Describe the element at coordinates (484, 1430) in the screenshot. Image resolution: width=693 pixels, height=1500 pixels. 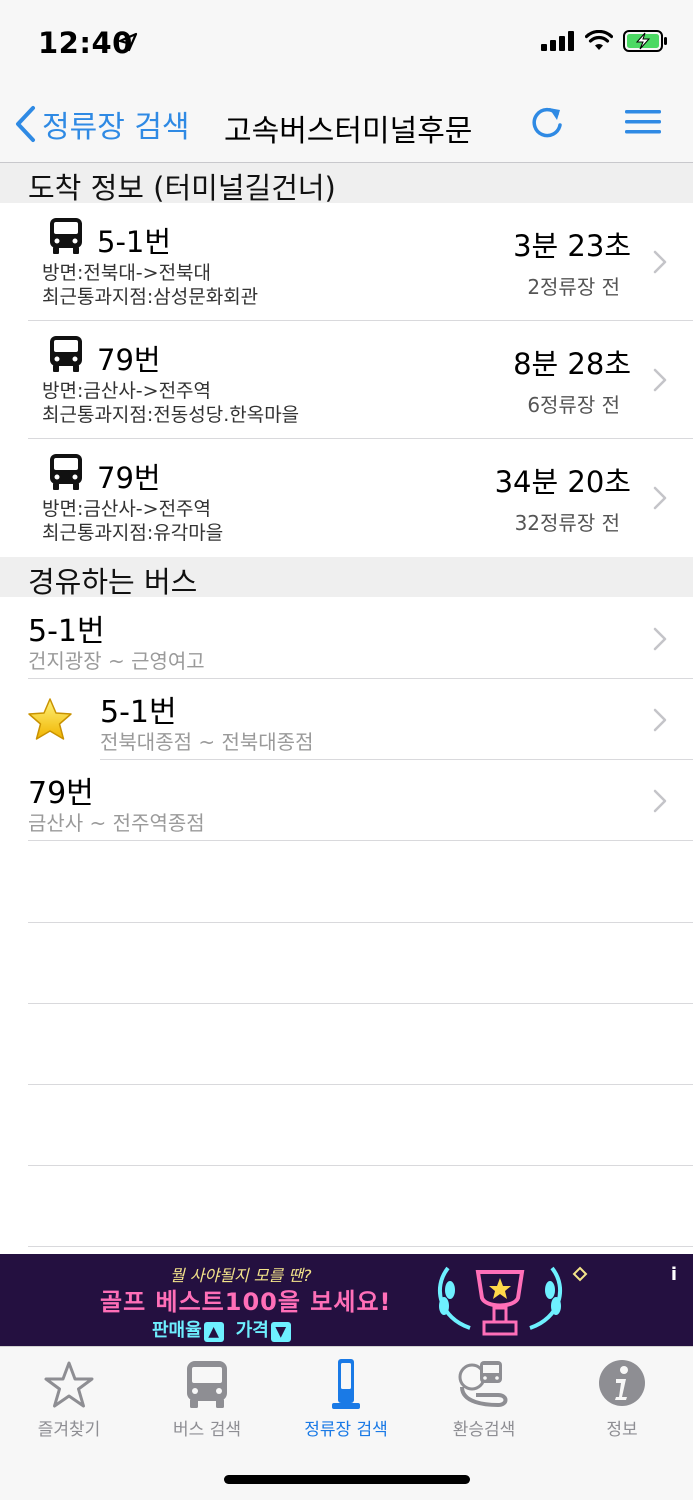
I see `tab-label: 환승검색` at that location.